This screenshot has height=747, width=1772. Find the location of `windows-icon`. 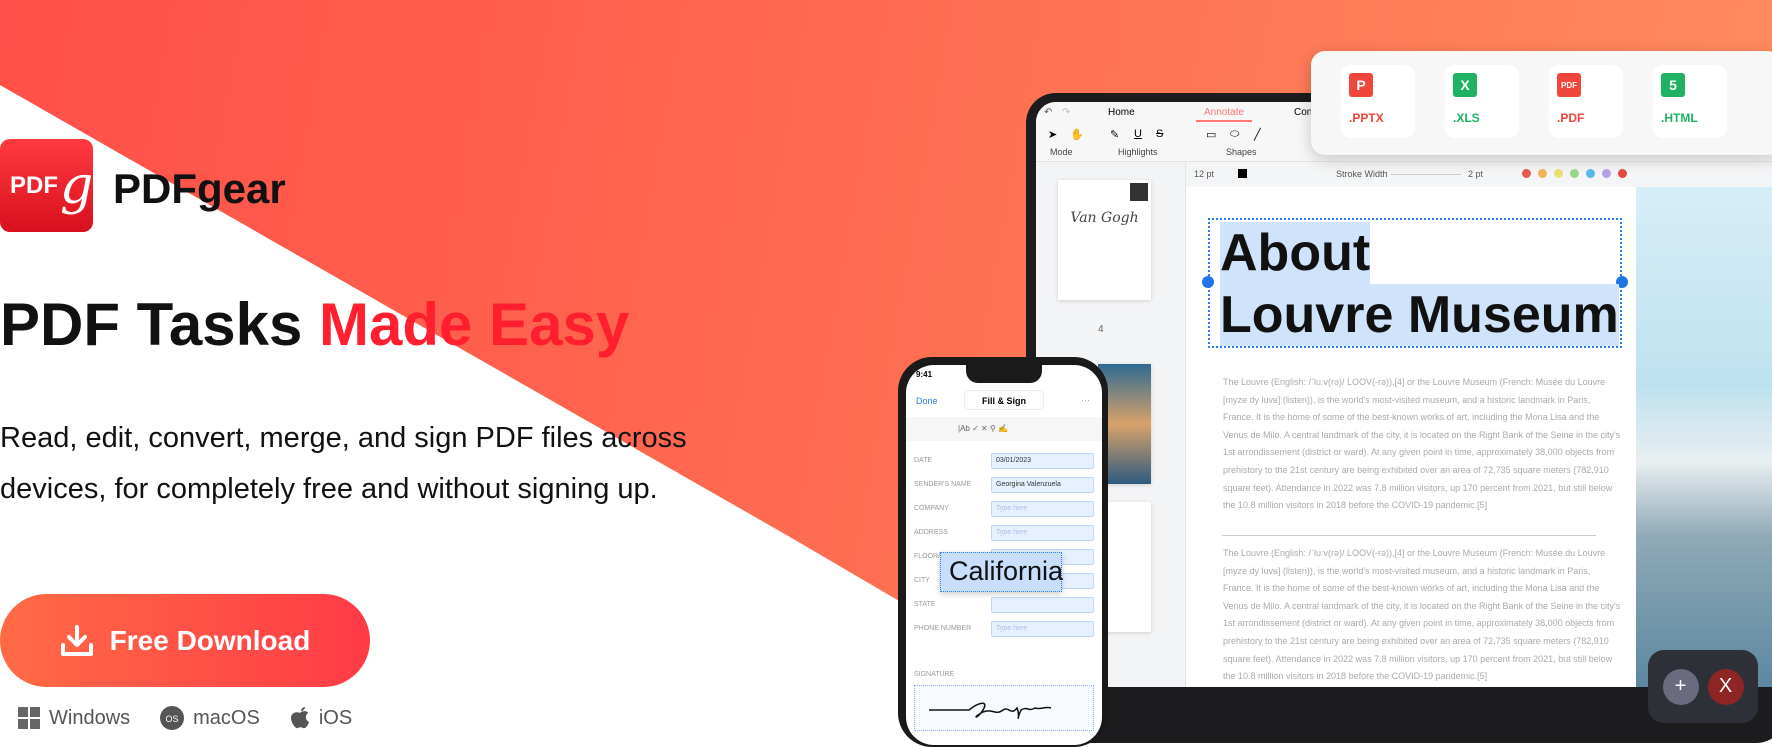

windows-icon is located at coordinates (29, 718).